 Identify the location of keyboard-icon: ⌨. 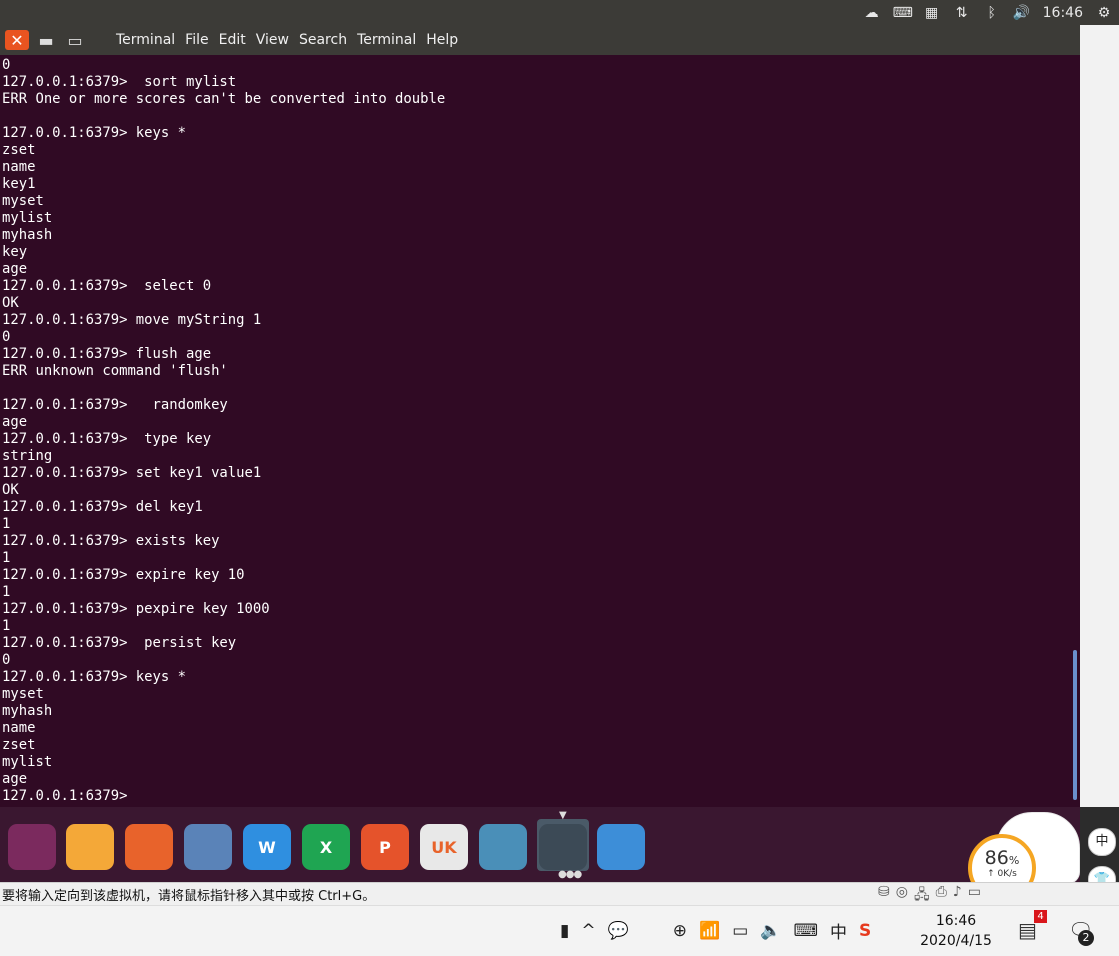
(903, 13).